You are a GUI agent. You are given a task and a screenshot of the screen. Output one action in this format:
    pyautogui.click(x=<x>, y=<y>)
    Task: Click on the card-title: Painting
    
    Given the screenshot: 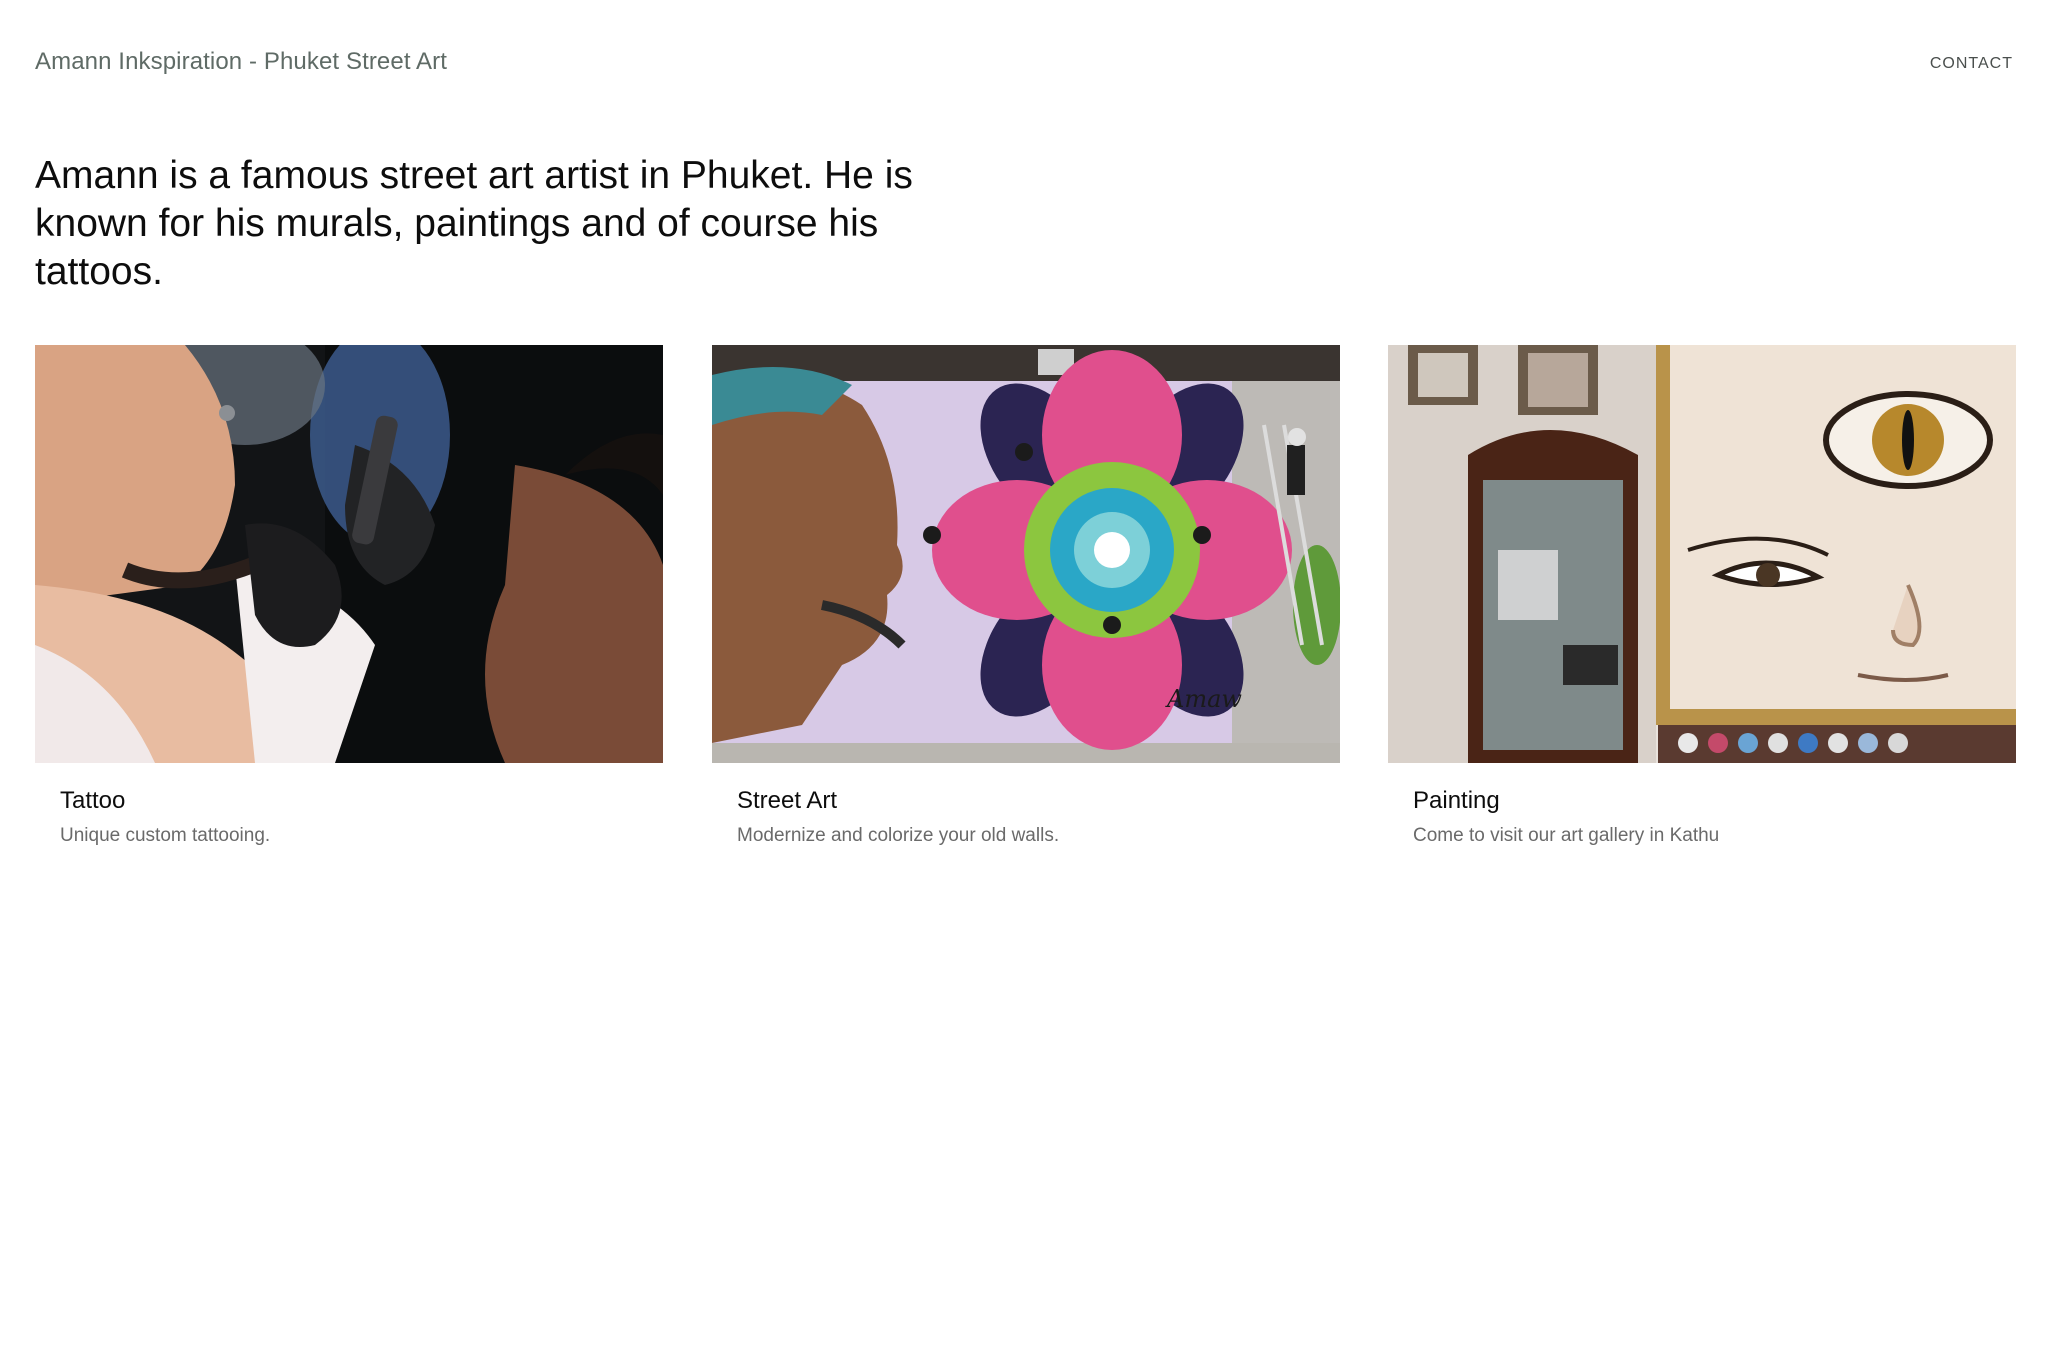 What is the action you would take?
    pyautogui.click(x=1456, y=800)
    